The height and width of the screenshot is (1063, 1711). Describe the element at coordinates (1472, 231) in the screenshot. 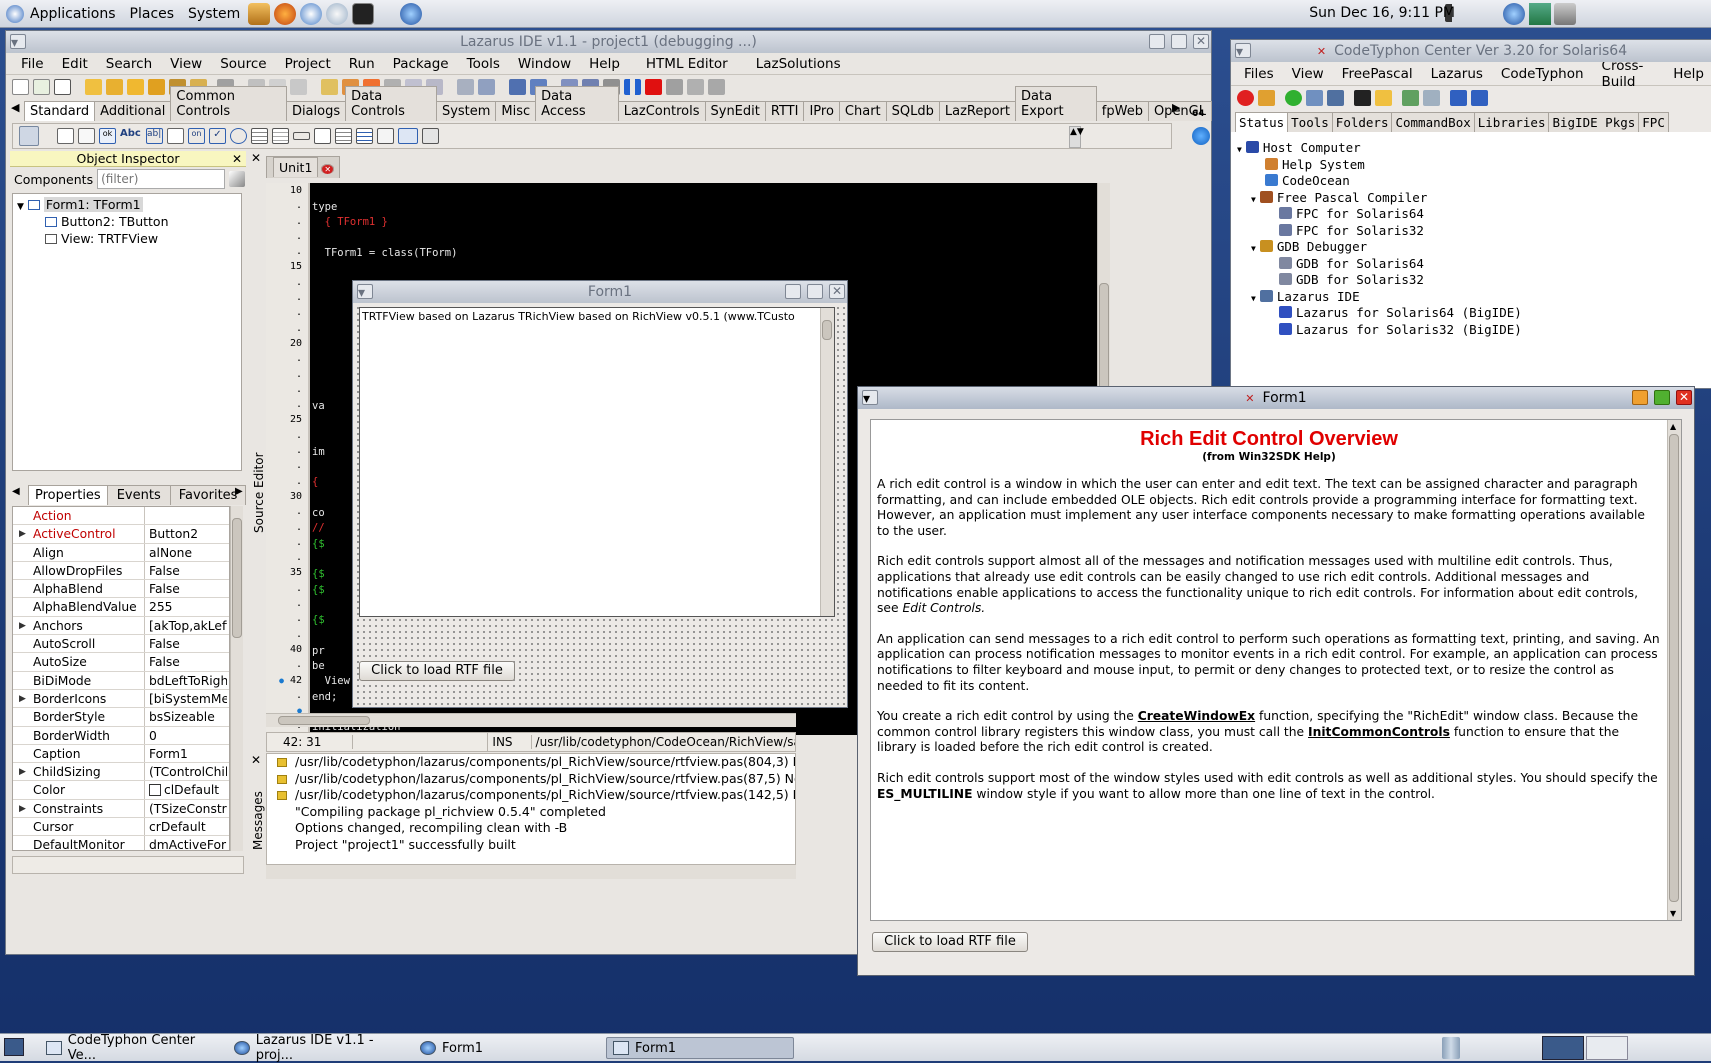

I see `ctc-tree-node: FPC for Solaris32` at that location.